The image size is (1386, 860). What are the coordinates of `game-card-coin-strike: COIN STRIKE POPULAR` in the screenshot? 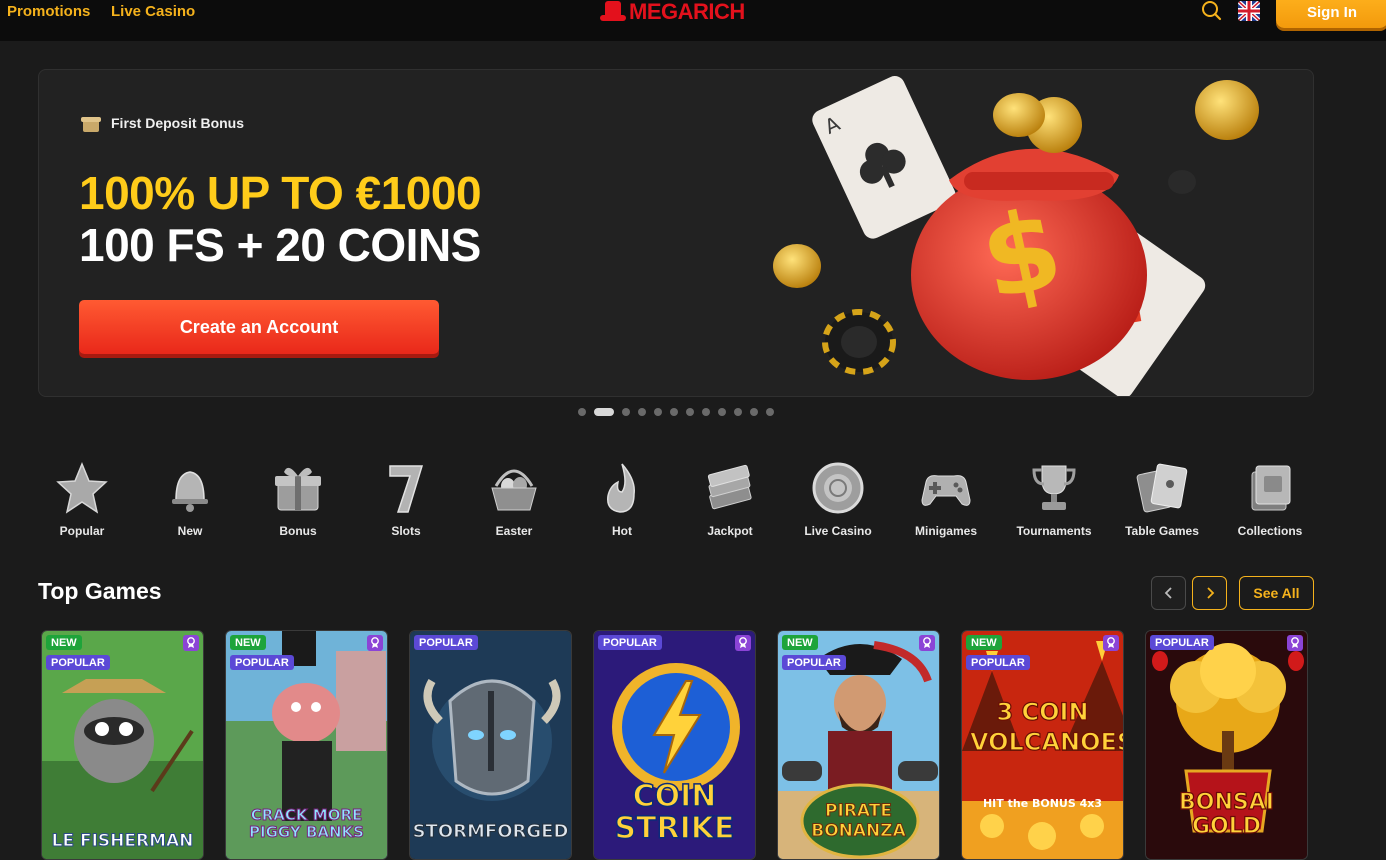 It's located at (674, 745).